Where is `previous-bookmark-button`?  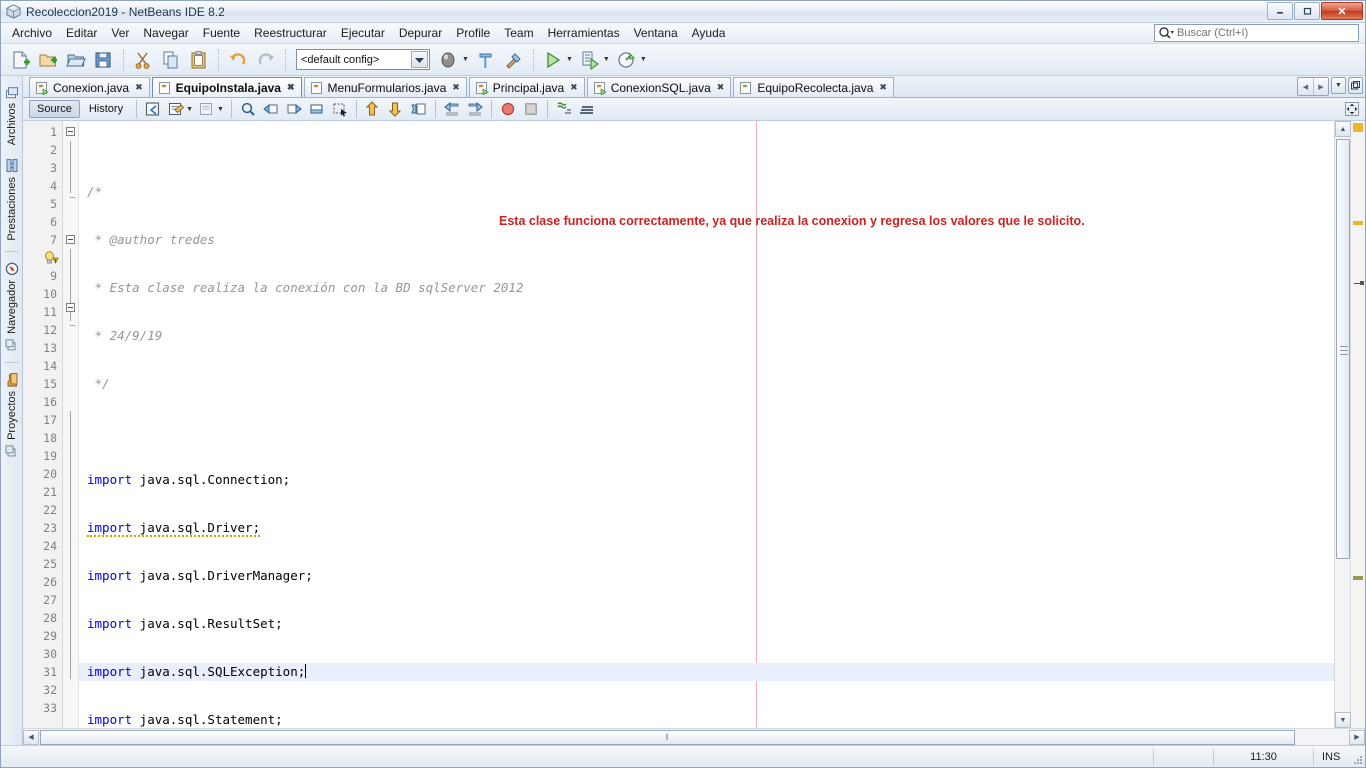
previous-bookmark-button is located at coordinates (271, 109).